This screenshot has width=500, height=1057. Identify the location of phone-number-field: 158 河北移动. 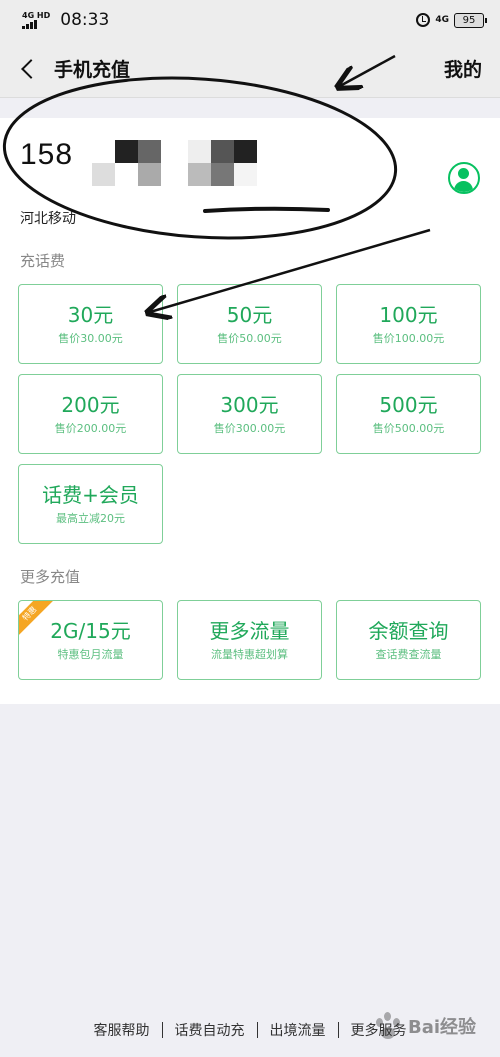
(250, 182).